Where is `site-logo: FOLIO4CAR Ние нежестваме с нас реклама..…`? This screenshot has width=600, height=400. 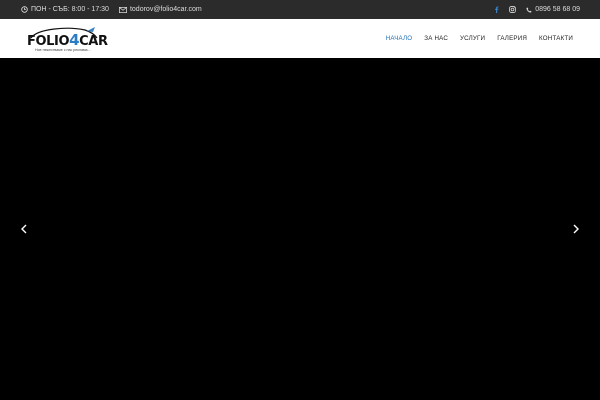 site-logo: FOLIO4CAR Ние нежестваме с нас реклама..… is located at coordinates (67, 39).